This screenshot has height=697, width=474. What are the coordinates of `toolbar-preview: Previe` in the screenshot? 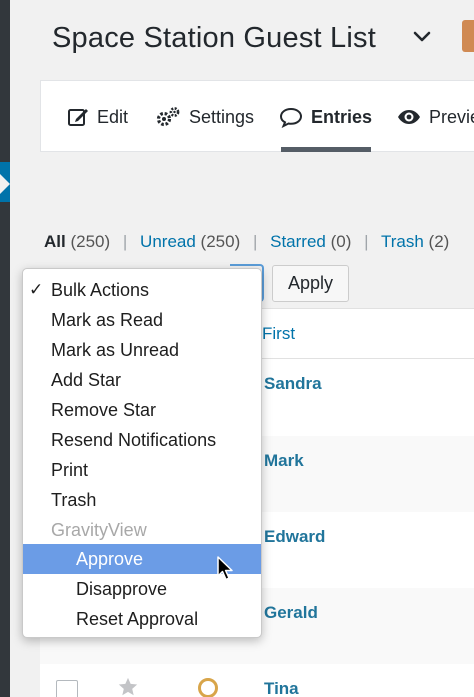 It's located at (435, 117).